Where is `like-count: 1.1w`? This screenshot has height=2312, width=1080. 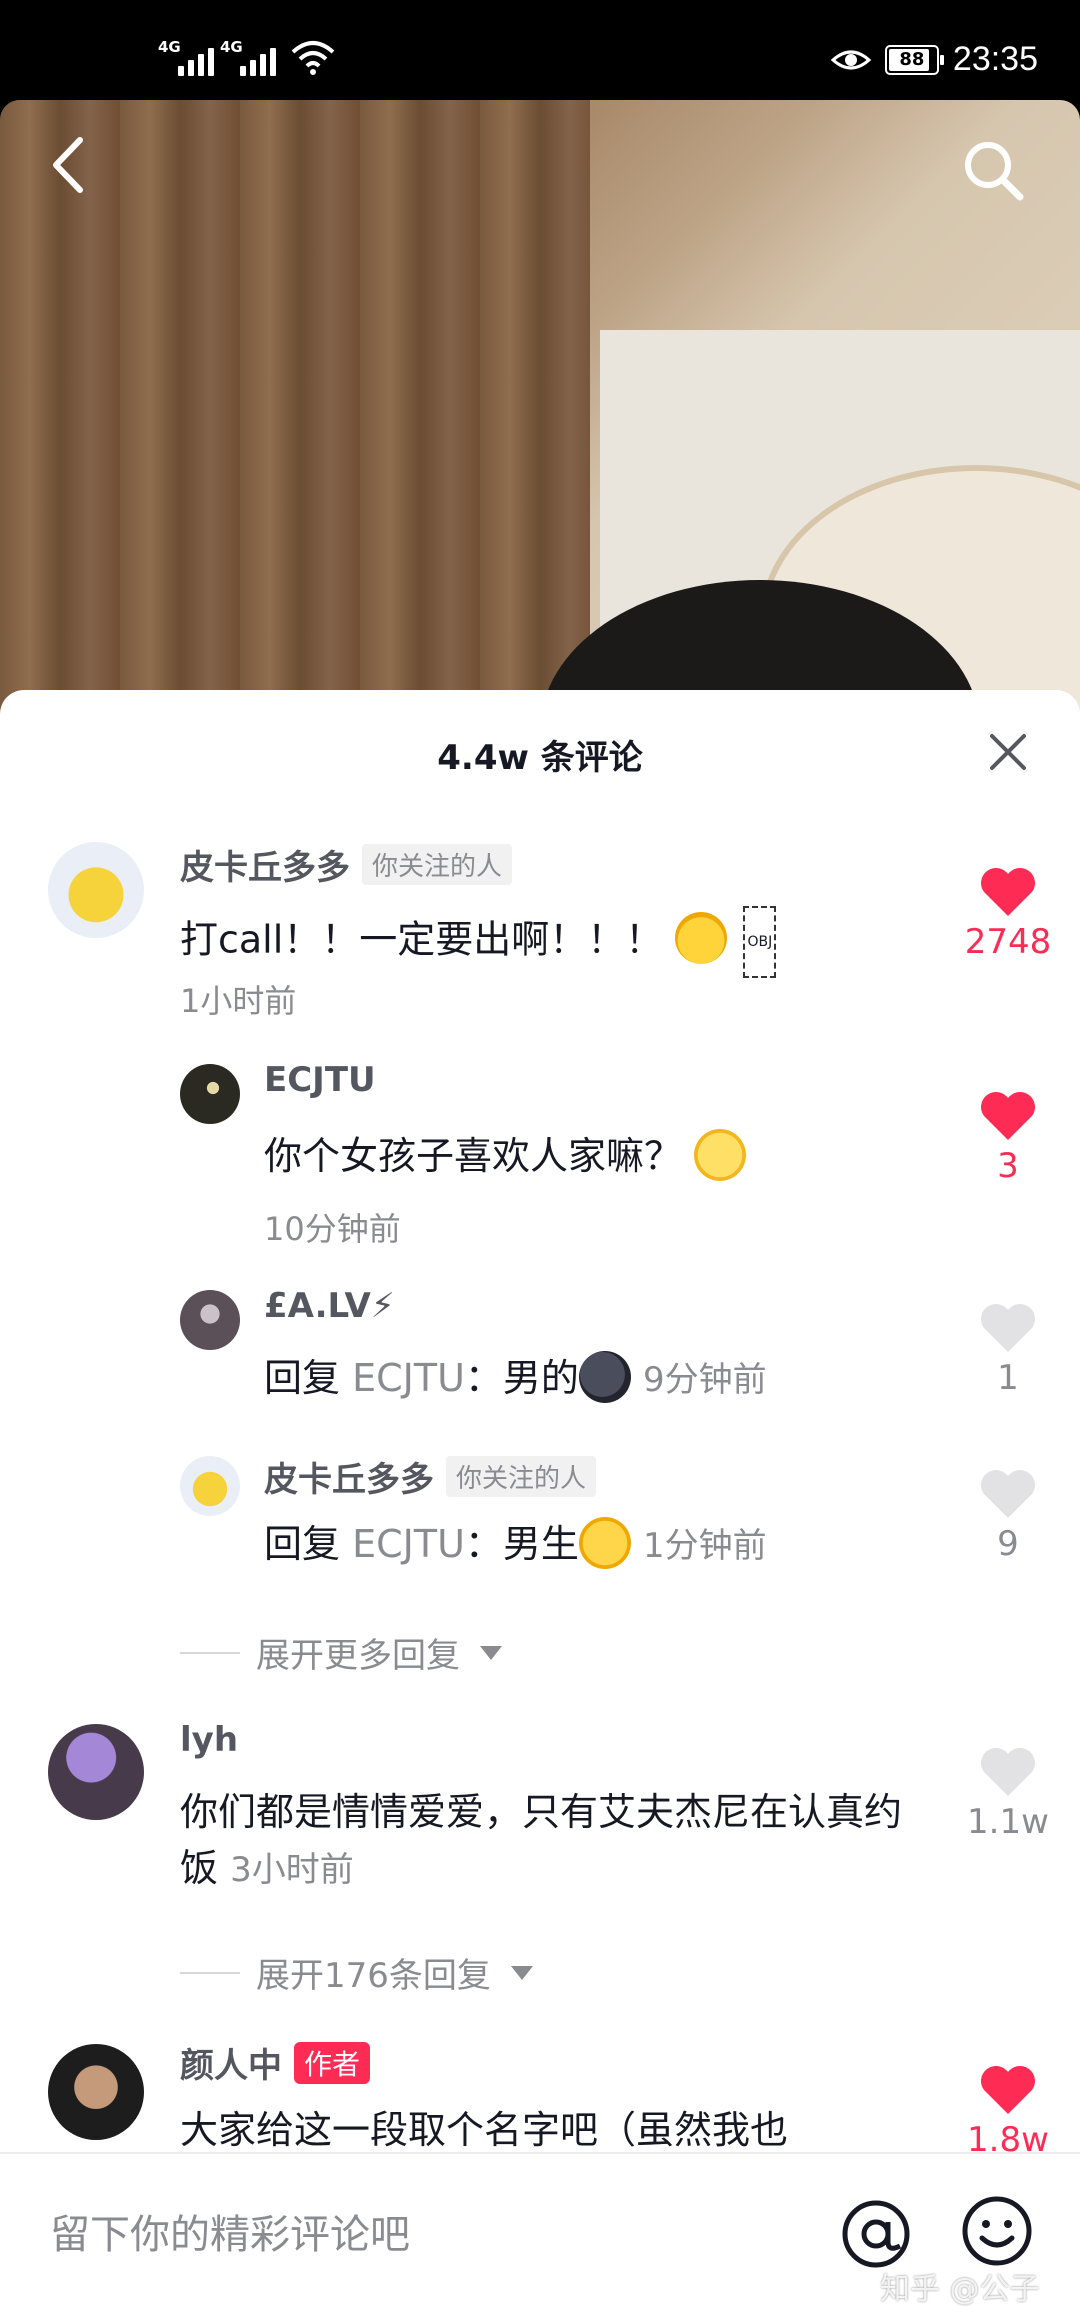
like-count: 1.1w is located at coordinates (1008, 1822).